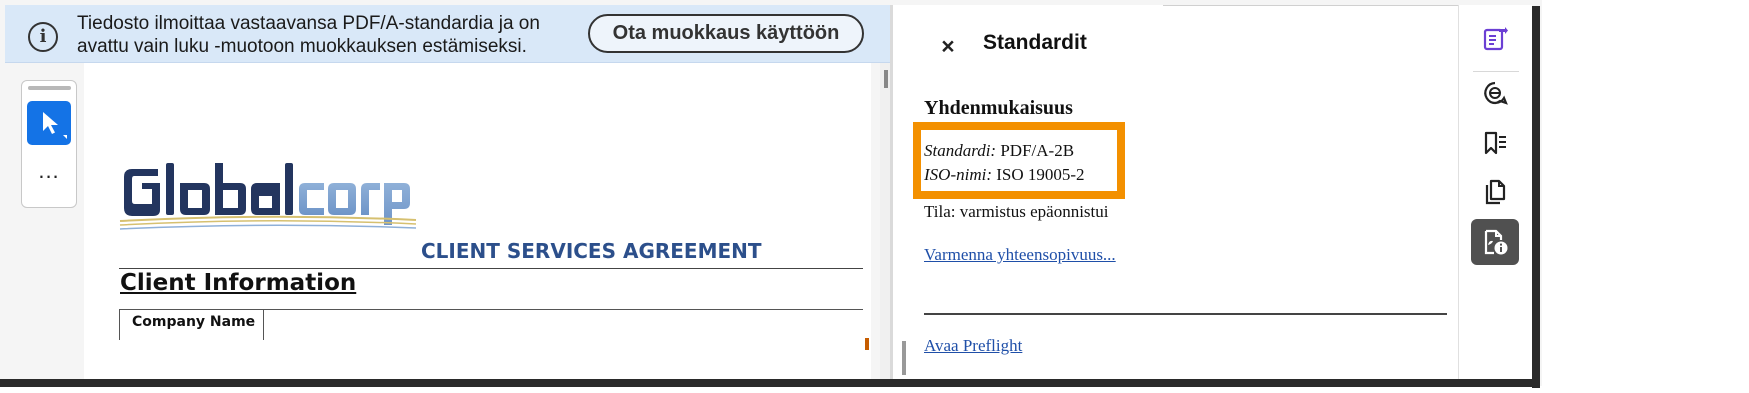  I want to click on highlight-box, so click(1019, 160).